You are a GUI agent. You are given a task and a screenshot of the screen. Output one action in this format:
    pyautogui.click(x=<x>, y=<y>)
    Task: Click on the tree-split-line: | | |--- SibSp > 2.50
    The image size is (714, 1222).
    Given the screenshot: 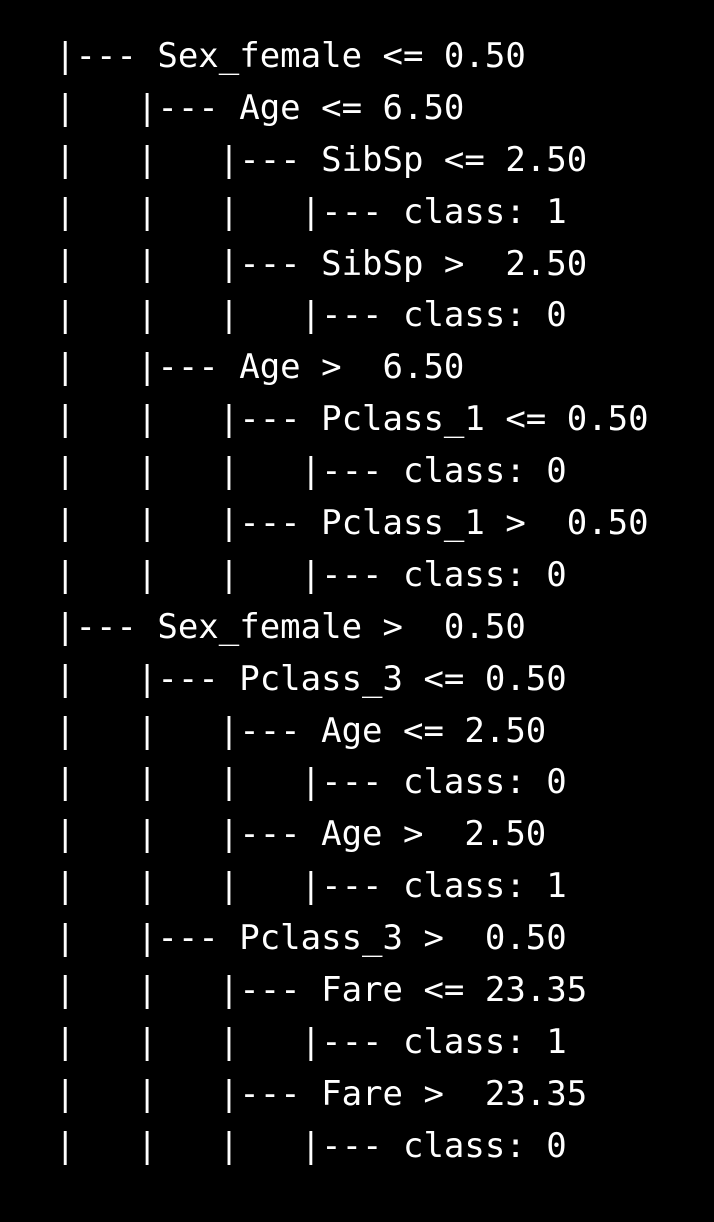 What is the action you would take?
    pyautogui.click(x=321, y=263)
    